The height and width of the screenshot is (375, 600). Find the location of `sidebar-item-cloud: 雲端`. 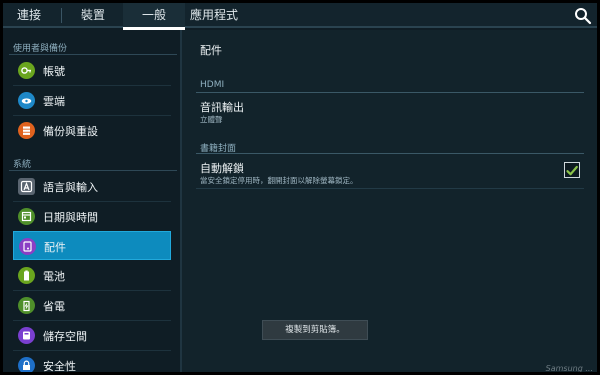

sidebar-item-cloud: 雲端 is located at coordinates (92, 100).